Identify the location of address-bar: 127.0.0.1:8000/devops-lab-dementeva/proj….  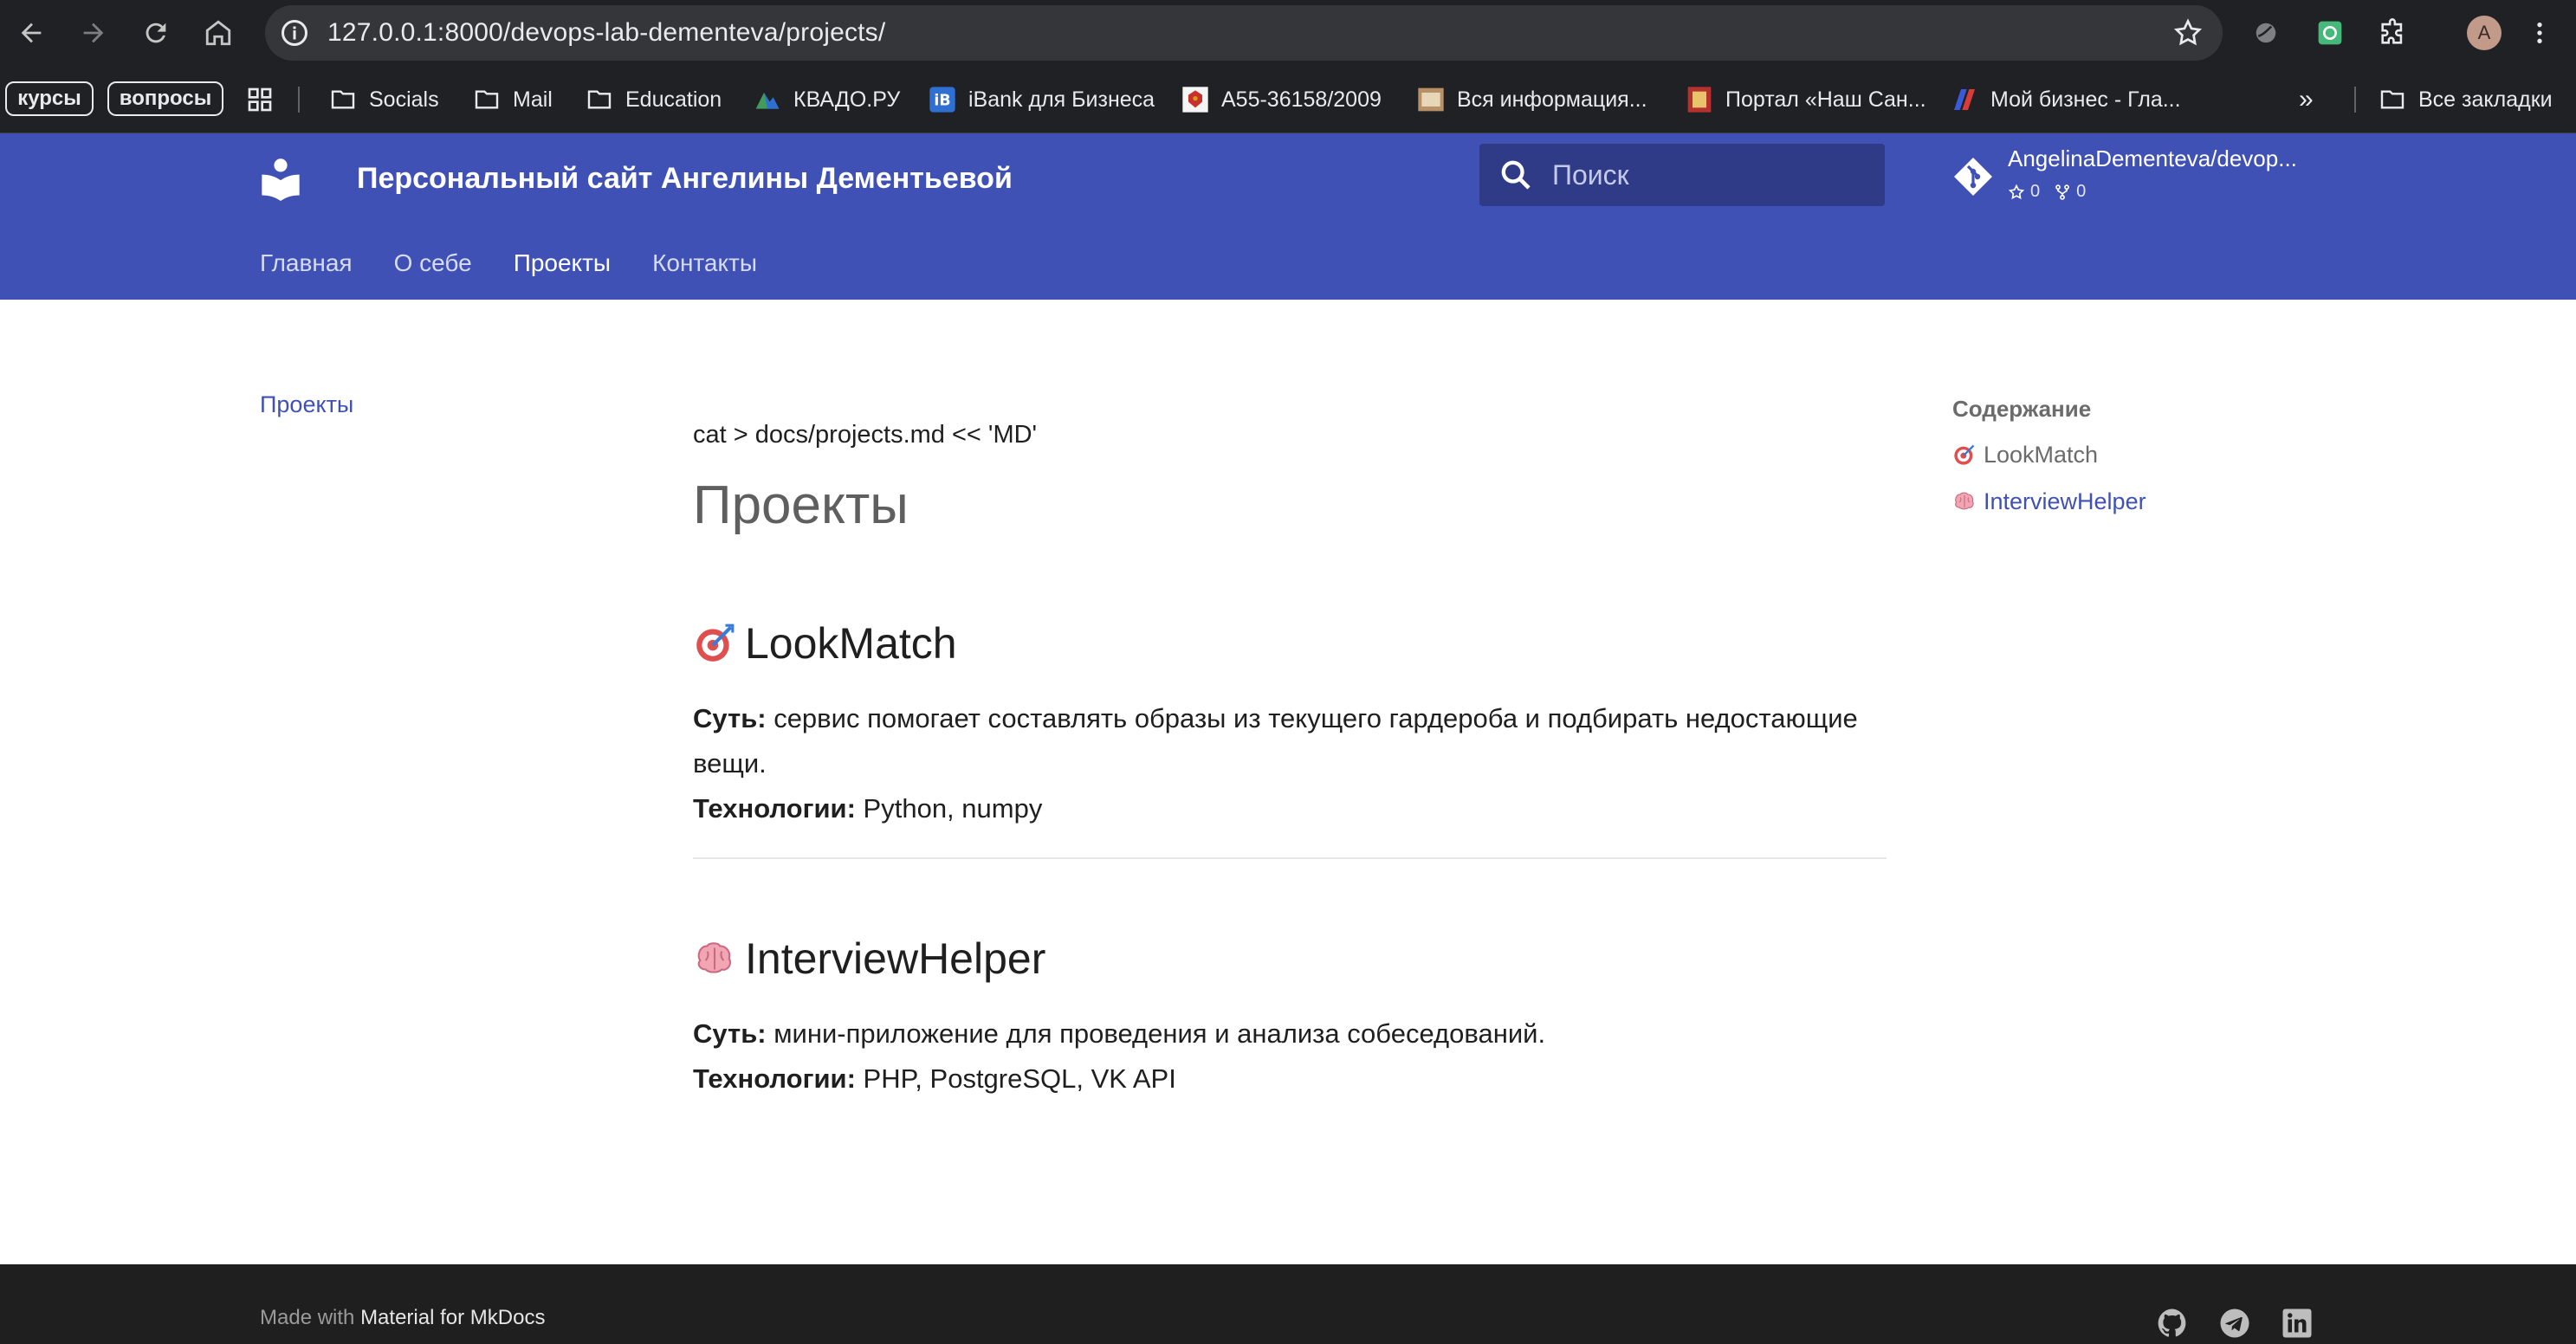
(1244, 33).